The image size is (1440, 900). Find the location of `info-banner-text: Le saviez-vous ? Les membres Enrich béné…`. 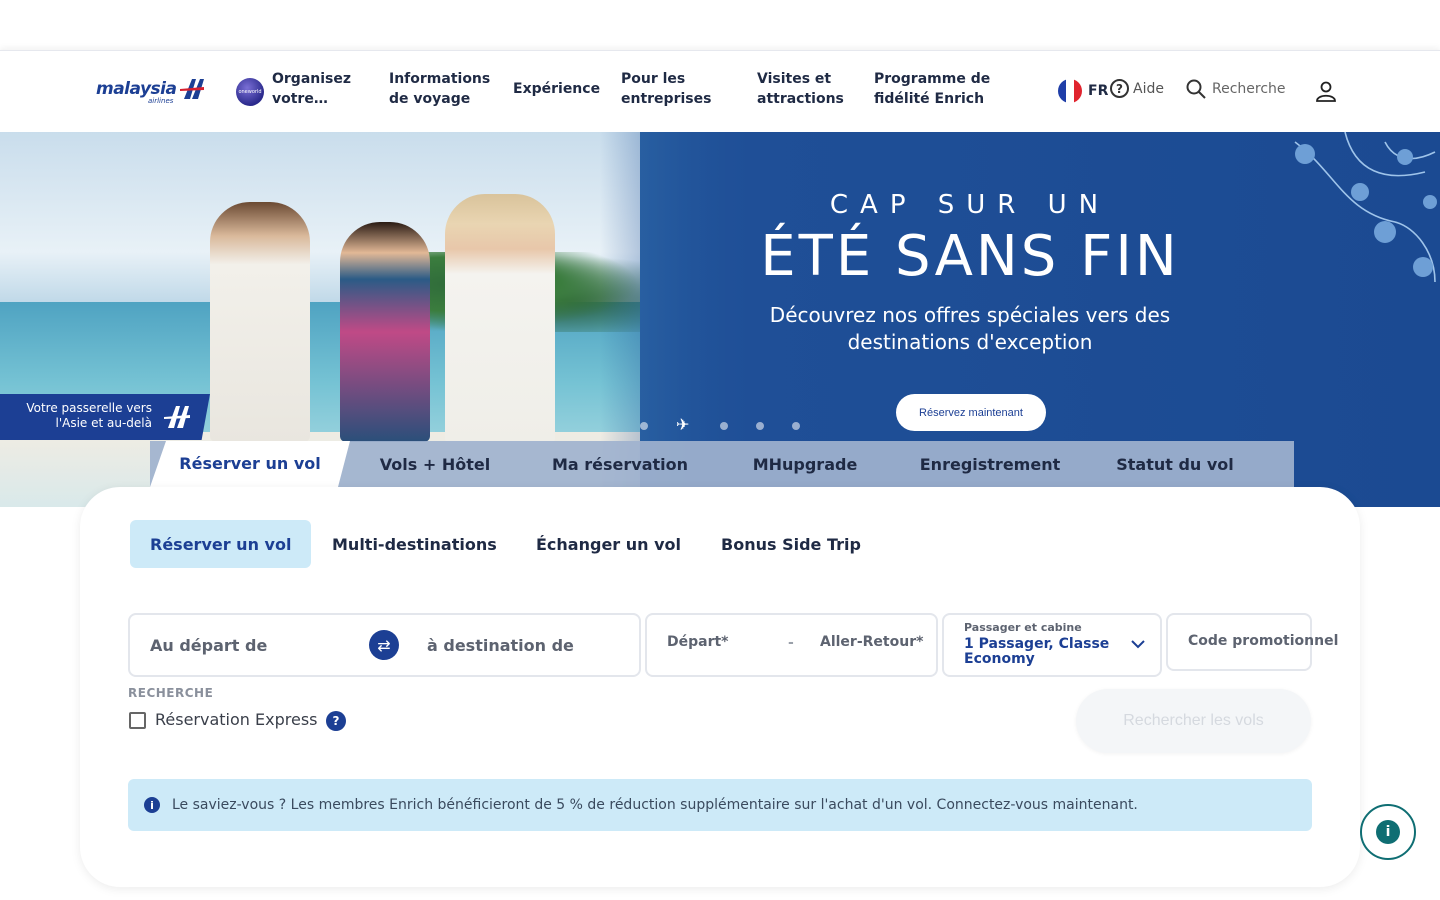

info-banner-text: Le saviez-vous ? Les membres Enrich béné… is located at coordinates (655, 805).